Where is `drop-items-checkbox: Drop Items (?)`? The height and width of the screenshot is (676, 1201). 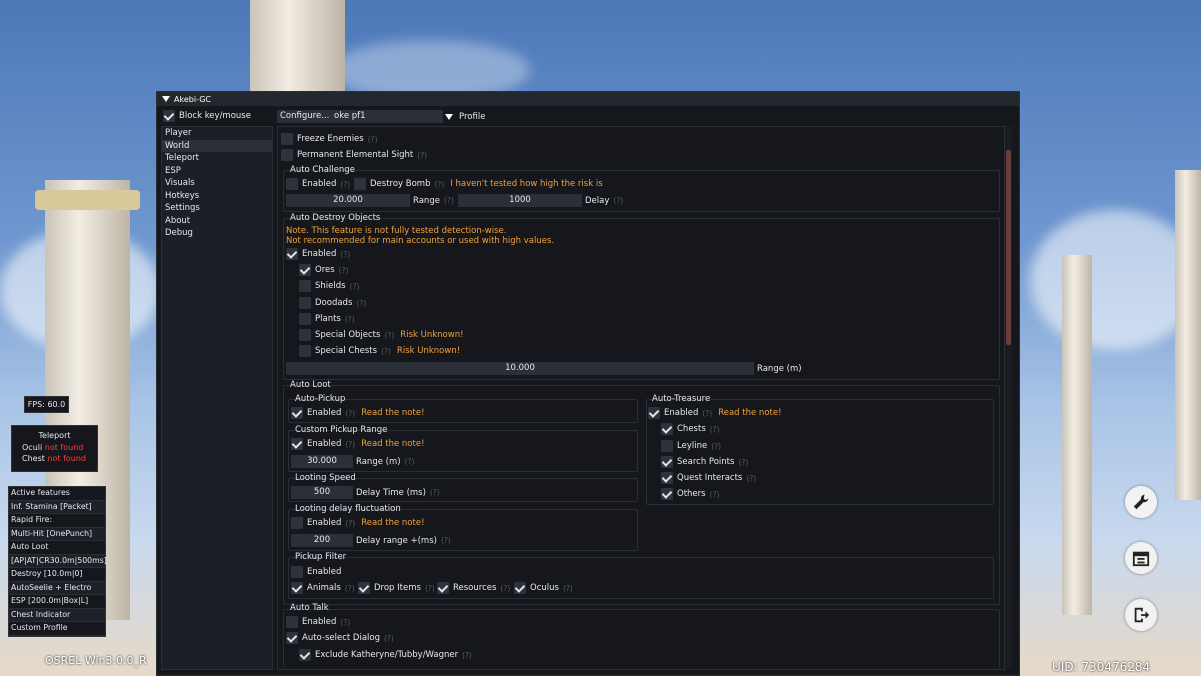 drop-items-checkbox: Drop Items (?) is located at coordinates (396, 588).